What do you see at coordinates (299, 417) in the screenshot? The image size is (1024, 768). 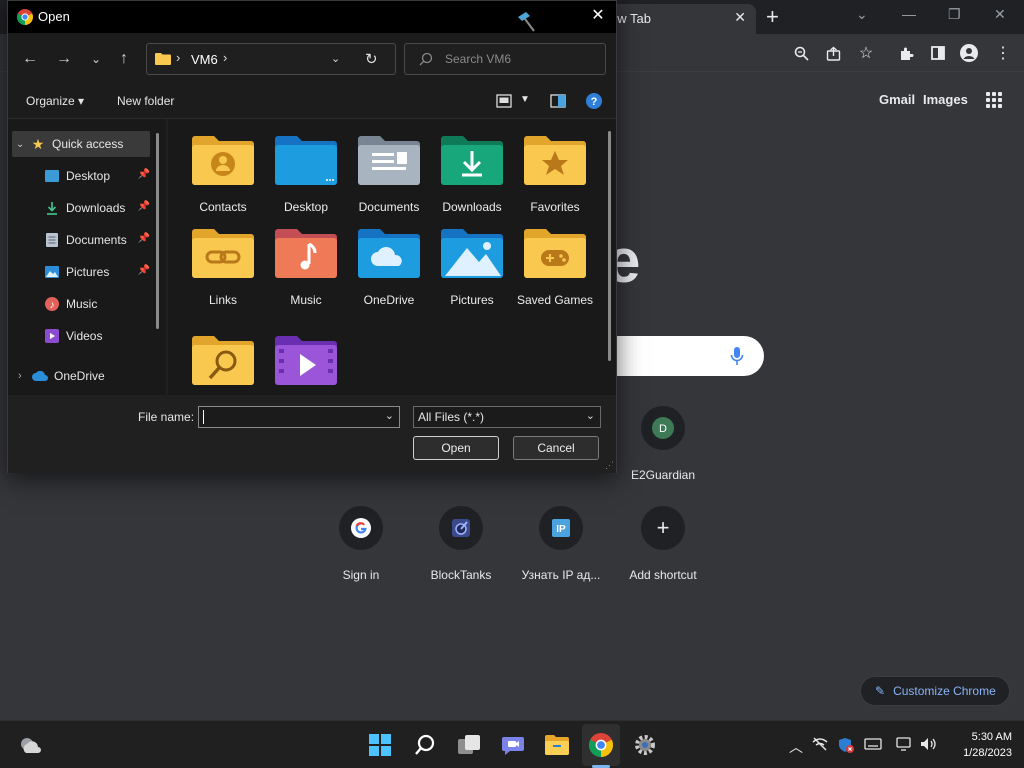 I see `file-name-input: ⌄` at bounding box center [299, 417].